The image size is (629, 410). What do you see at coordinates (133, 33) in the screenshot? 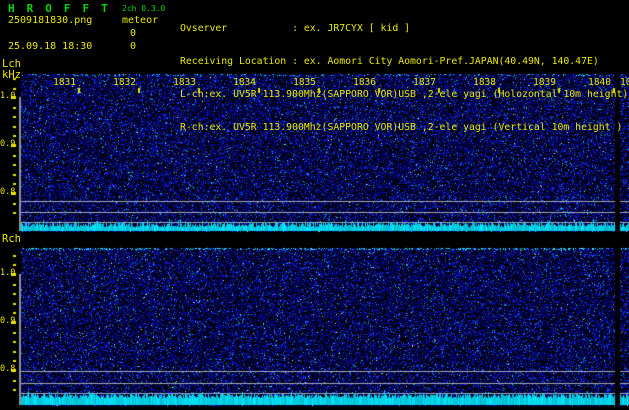
I see `meteor-count-lch: 0` at bounding box center [133, 33].